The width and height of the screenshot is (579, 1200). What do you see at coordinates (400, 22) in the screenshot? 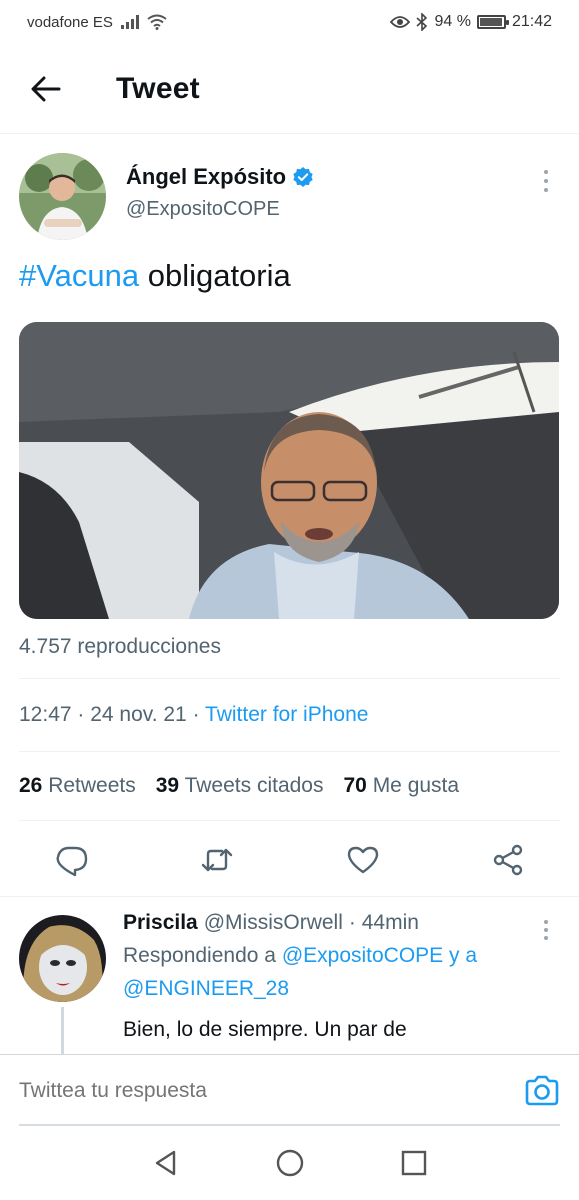
I see `eye-icon` at bounding box center [400, 22].